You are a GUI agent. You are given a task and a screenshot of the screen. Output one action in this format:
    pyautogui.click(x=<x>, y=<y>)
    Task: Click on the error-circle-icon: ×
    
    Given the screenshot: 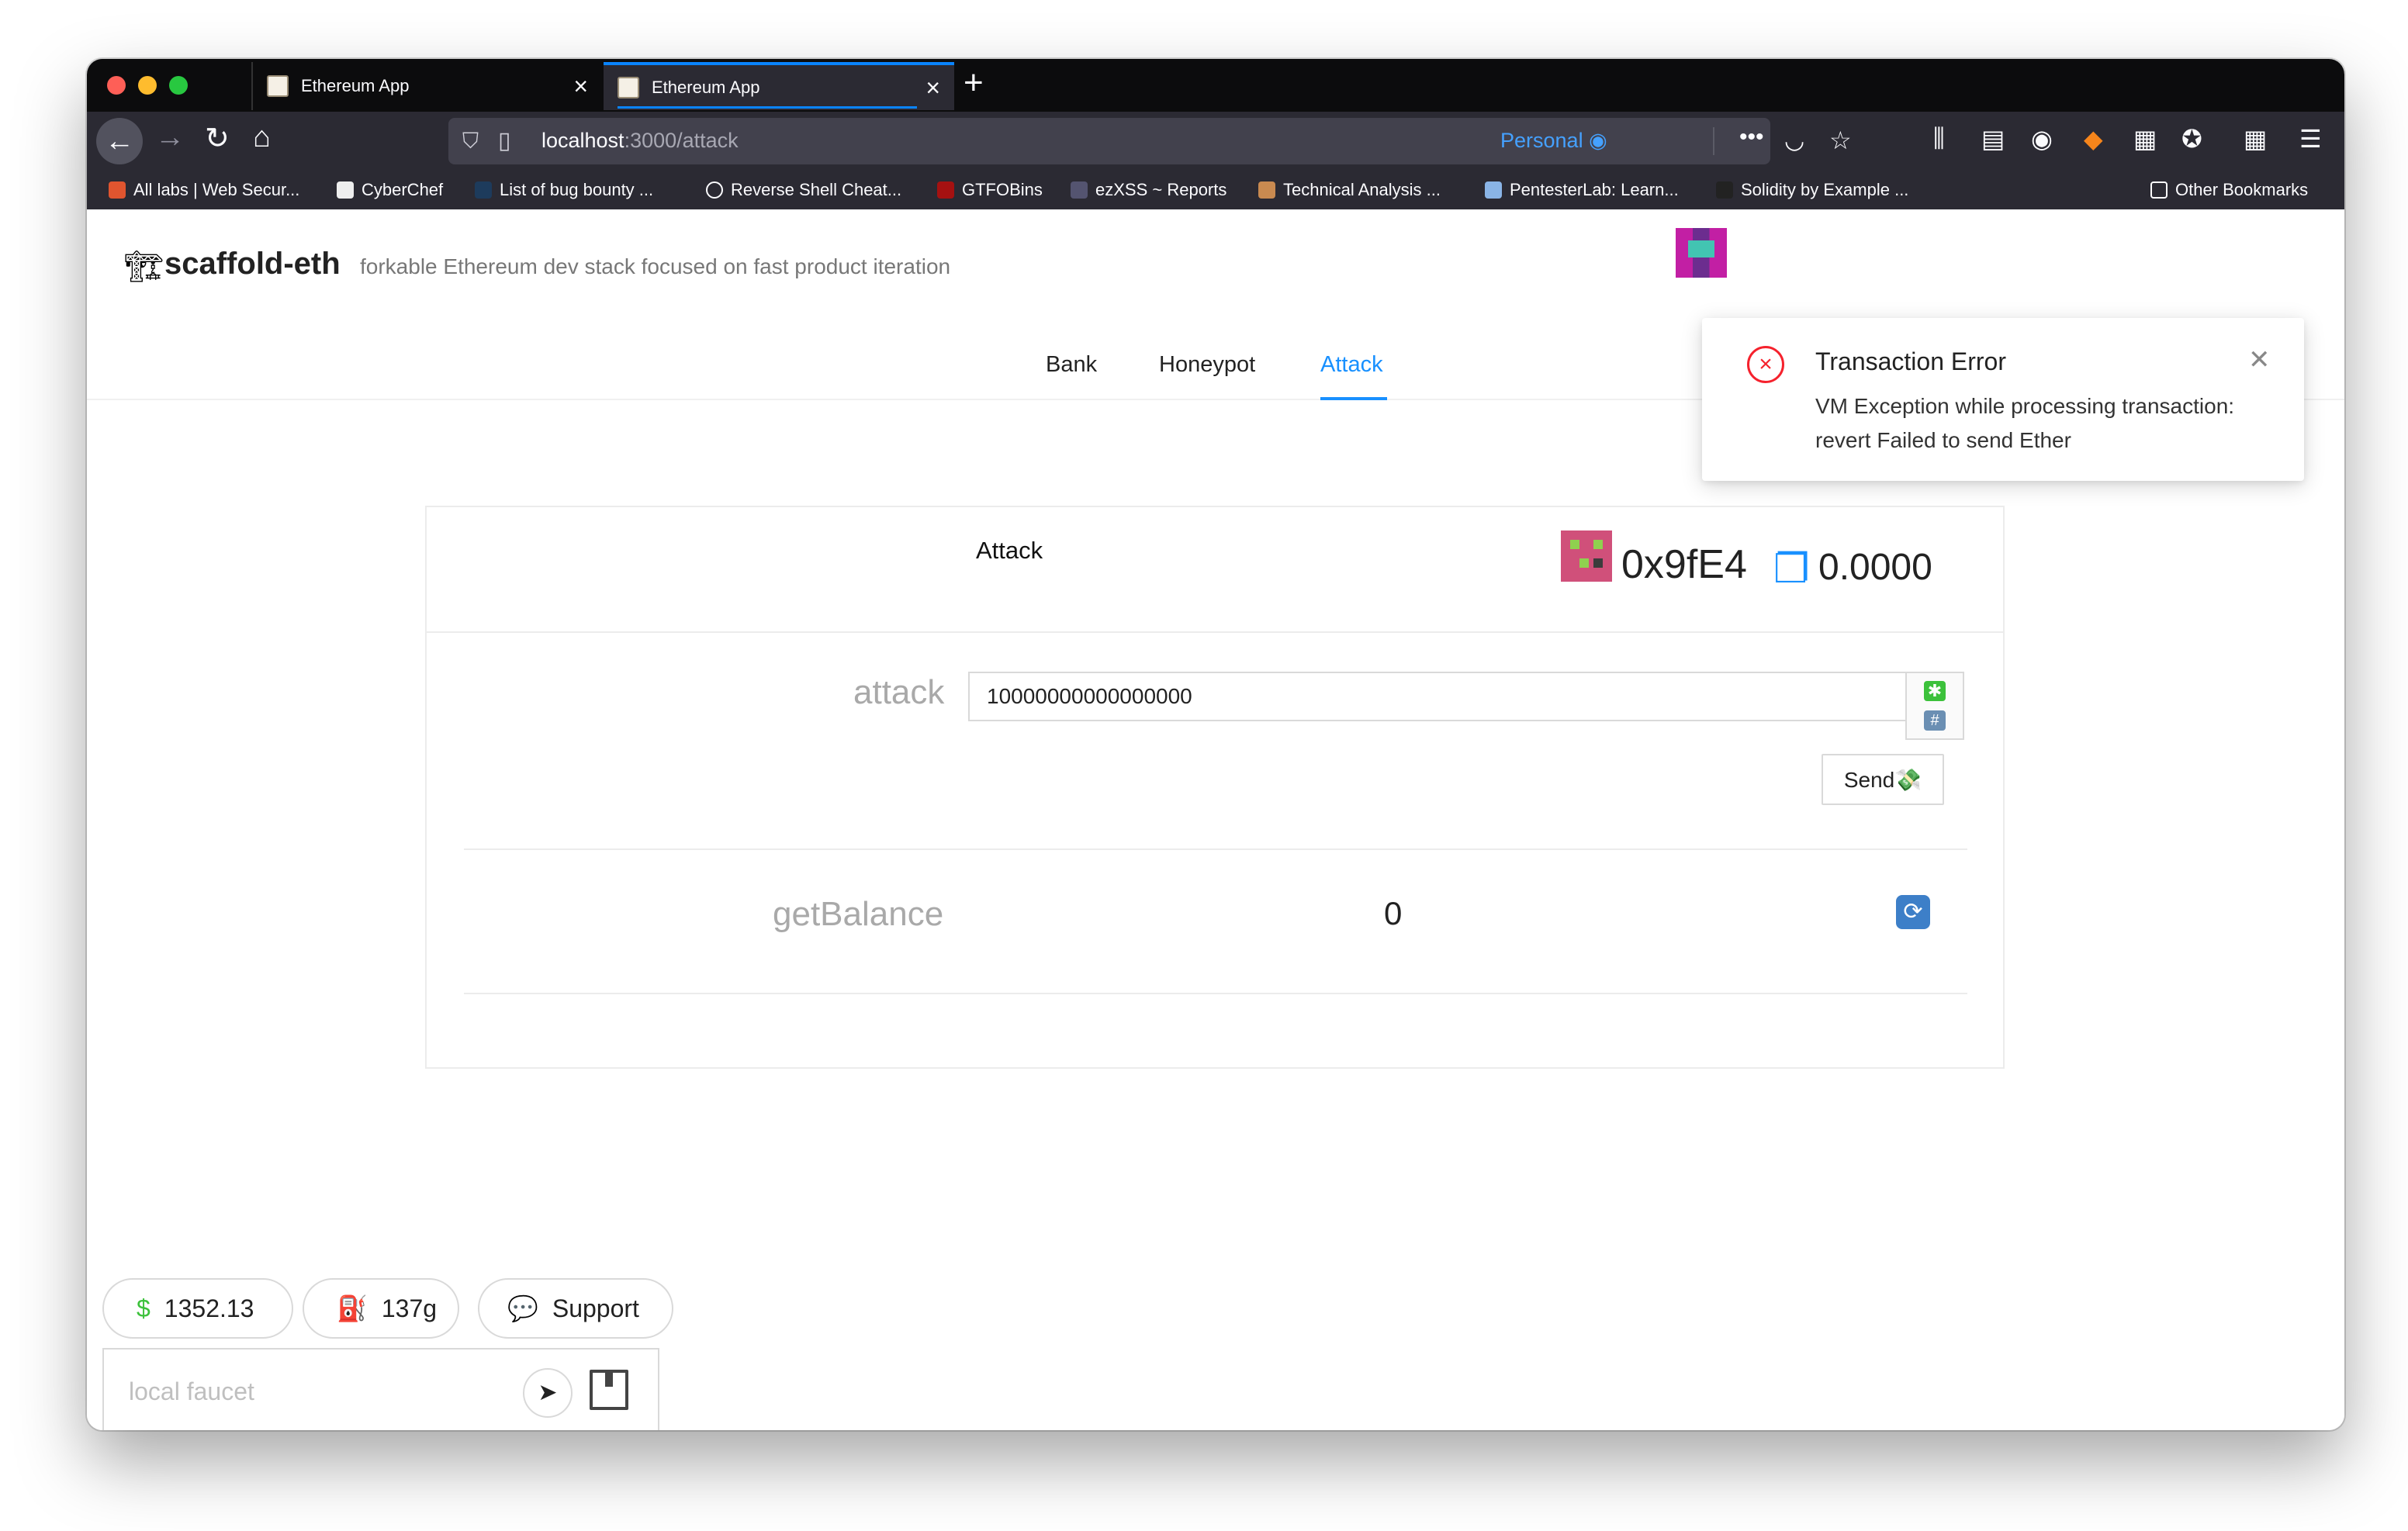 What is the action you would take?
    pyautogui.click(x=1765, y=364)
    